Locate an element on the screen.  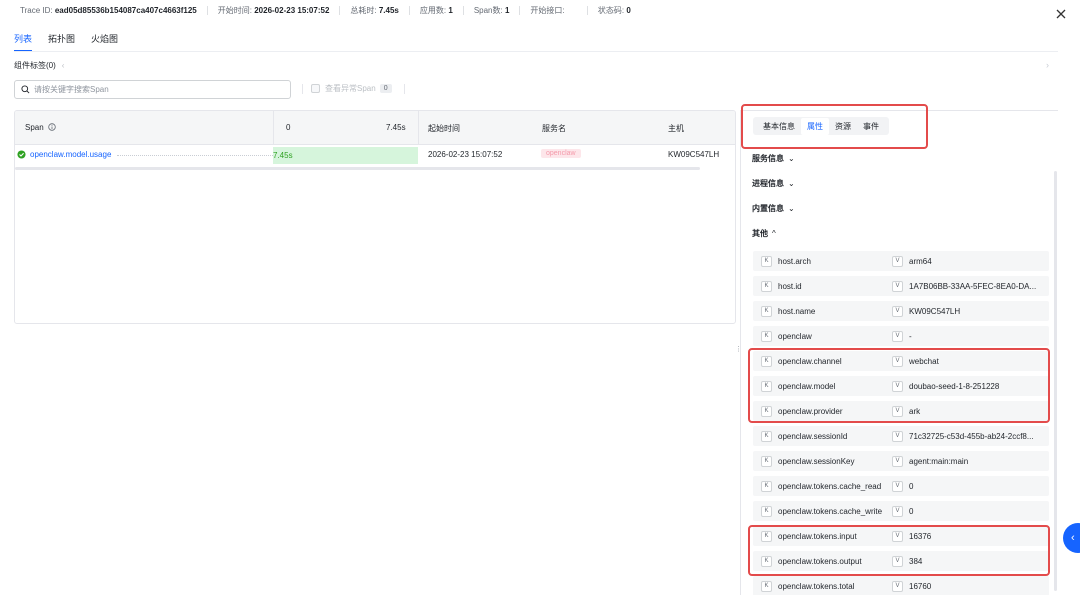
table-header: Span 0 7.45s 起始时间 服务名 主机 is located at coordinates (375, 128).